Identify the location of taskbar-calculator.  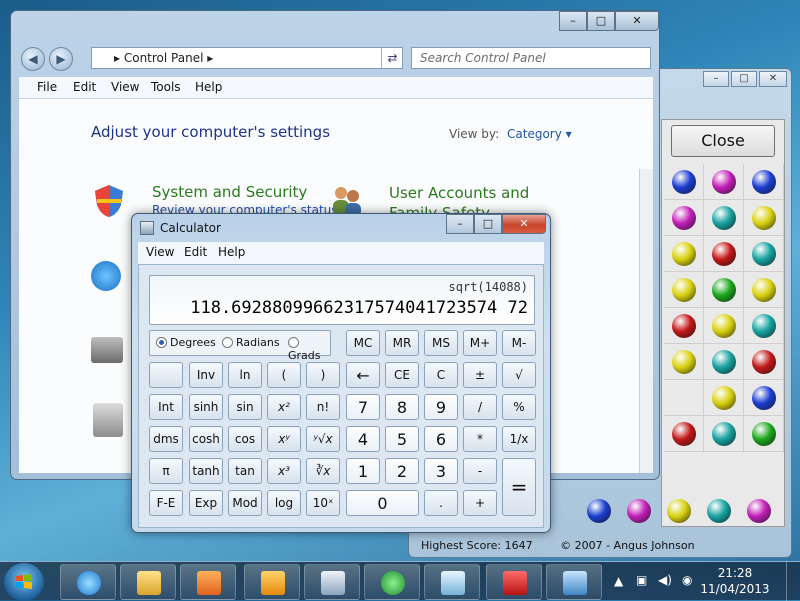
(332, 582).